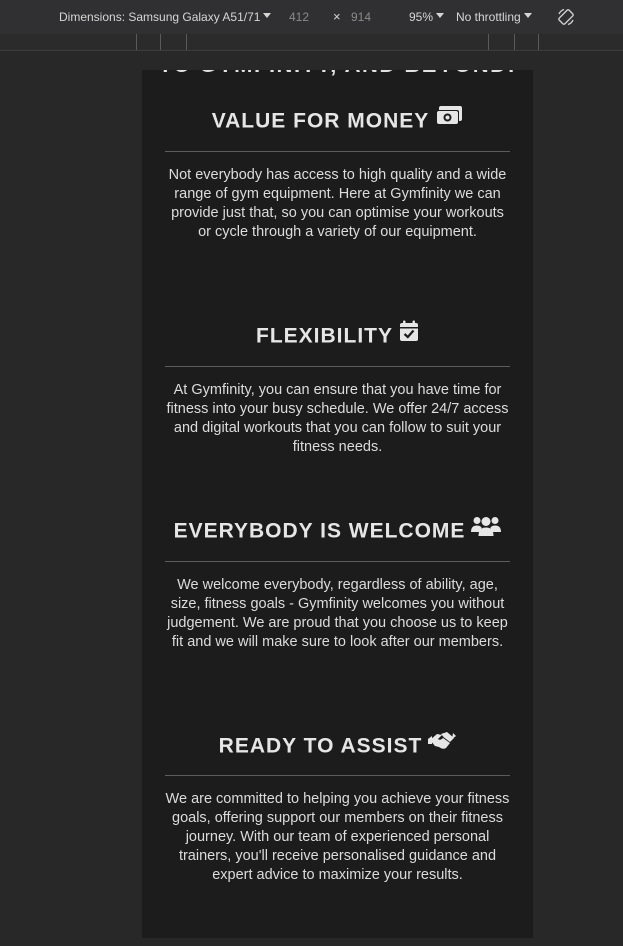 This screenshot has height=946, width=623. What do you see at coordinates (449, 119) in the screenshot?
I see `money-bill-icon` at bounding box center [449, 119].